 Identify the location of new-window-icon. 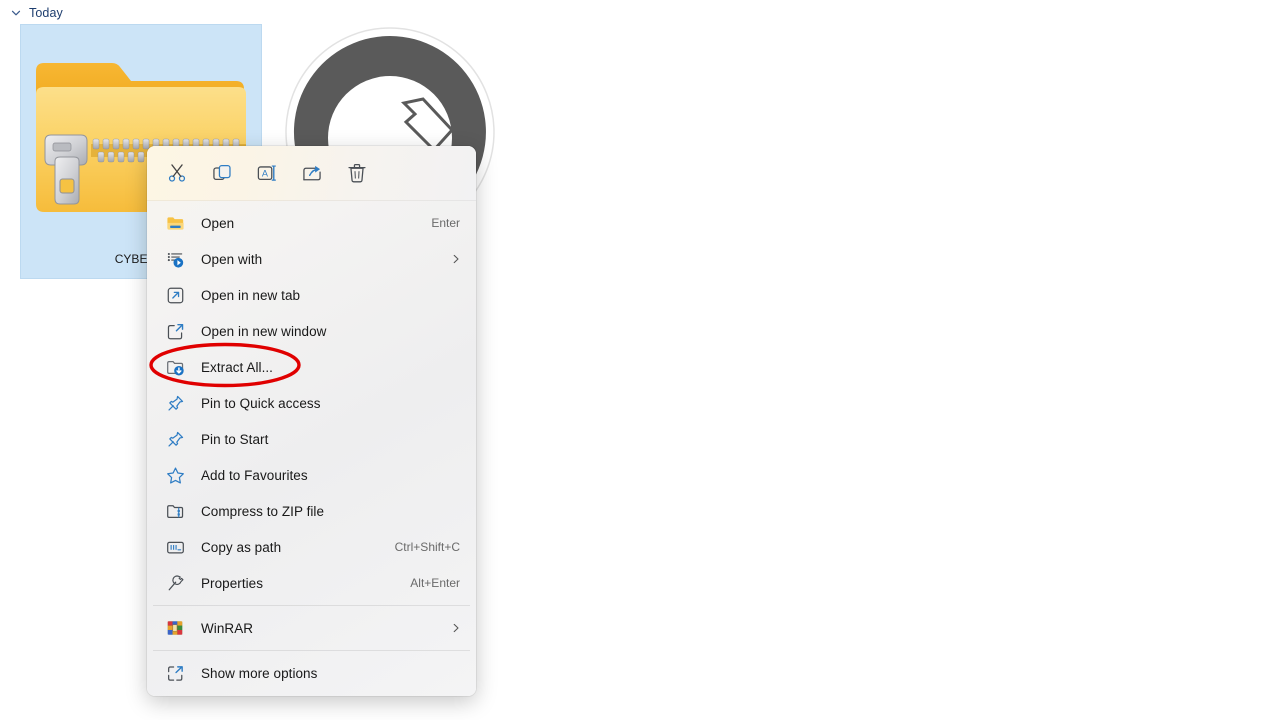
(175, 331).